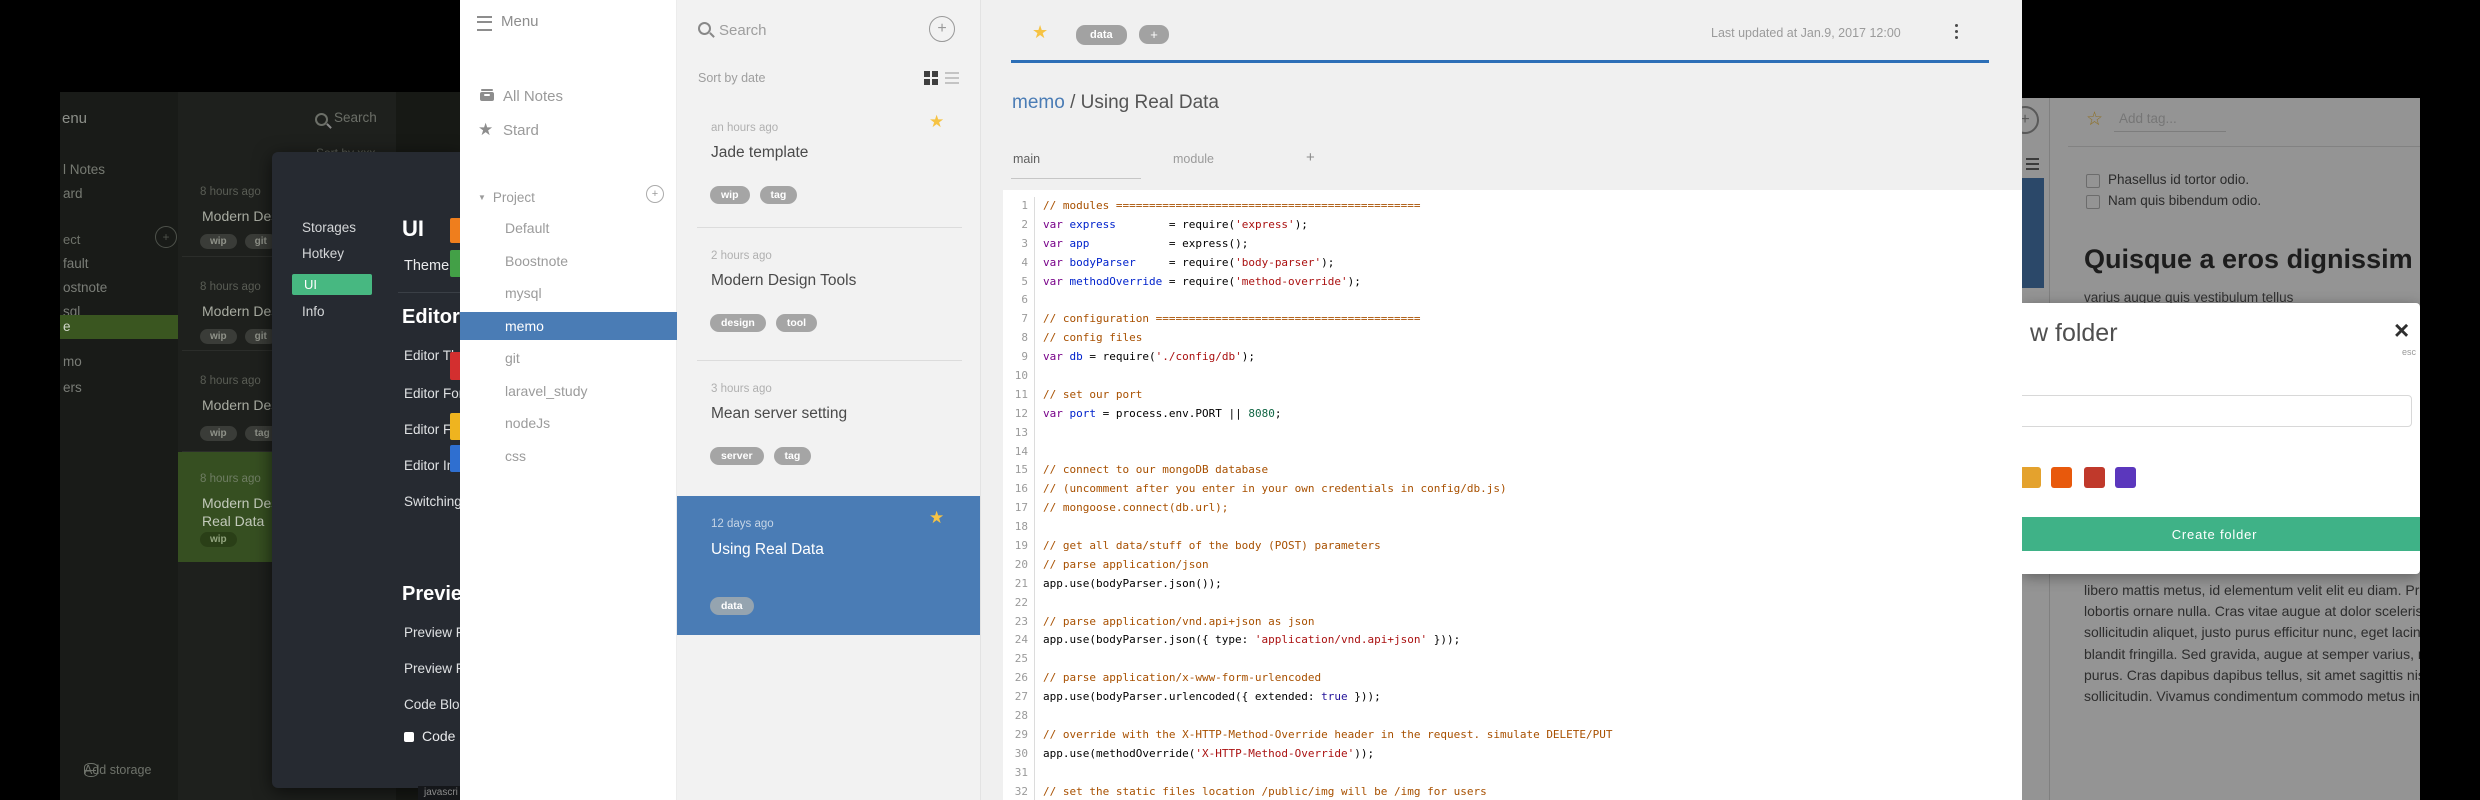  I want to click on line-number: 26, so click(1019, 679).